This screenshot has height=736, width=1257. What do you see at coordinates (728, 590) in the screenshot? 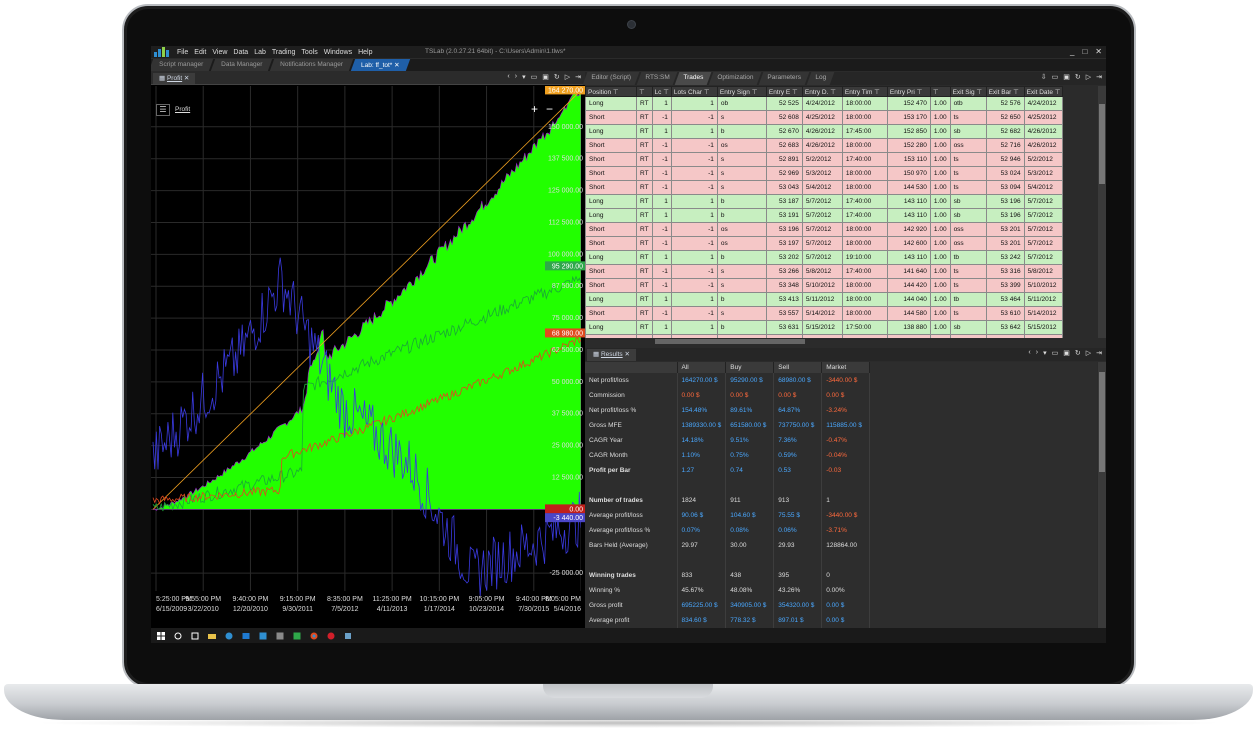
I see `results-row: Winning % 45.67% 48.08% 43.26% 0.00%` at bounding box center [728, 590].